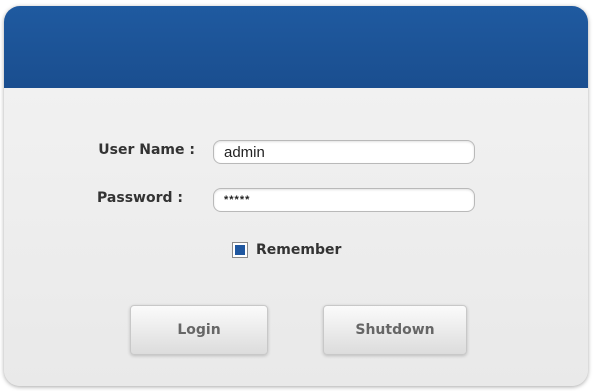 The width and height of the screenshot is (593, 391). What do you see at coordinates (199, 330) in the screenshot?
I see `login-button: Login` at bounding box center [199, 330].